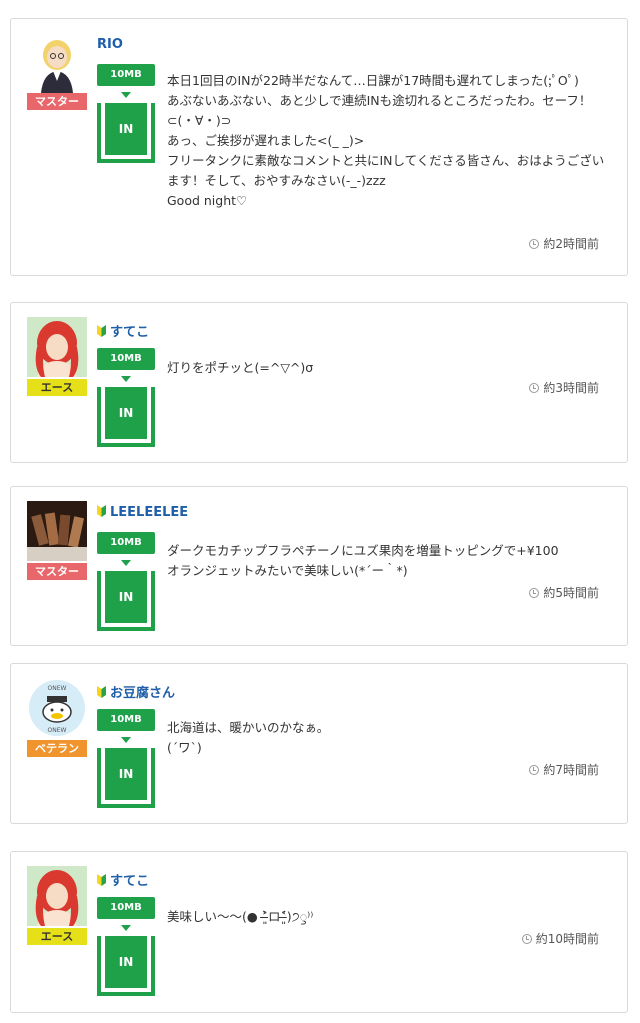  What do you see at coordinates (57, 748) in the screenshot?
I see `rank-badge: ベテラン` at bounding box center [57, 748].